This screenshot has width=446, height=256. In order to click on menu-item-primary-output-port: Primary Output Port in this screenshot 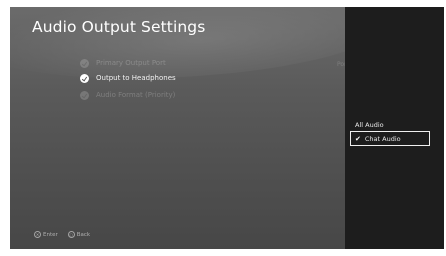, I will do `click(123, 63)`.